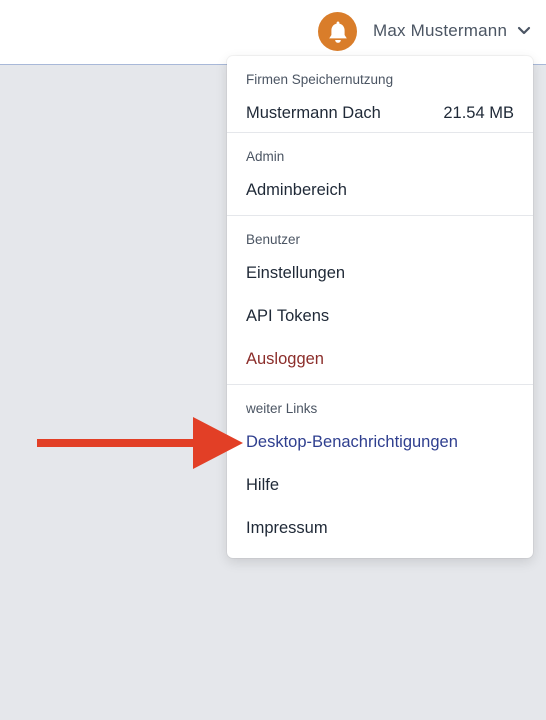 The image size is (546, 720). Describe the element at coordinates (524, 31) in the screenshot. I see `chevron-down-icon` at that location.